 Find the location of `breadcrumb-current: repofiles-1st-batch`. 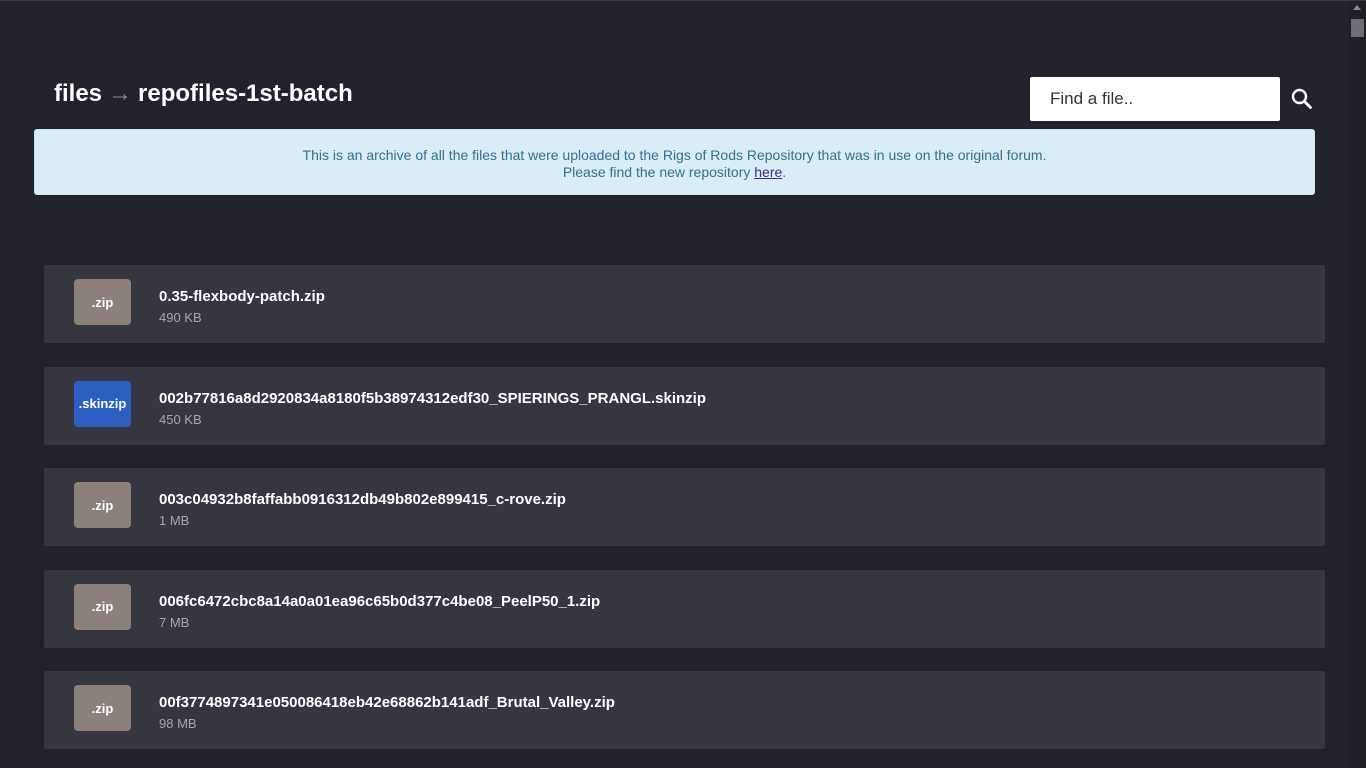

breadcrumb-current: repofiles-1st-batch is located at coordinates (245, 93).